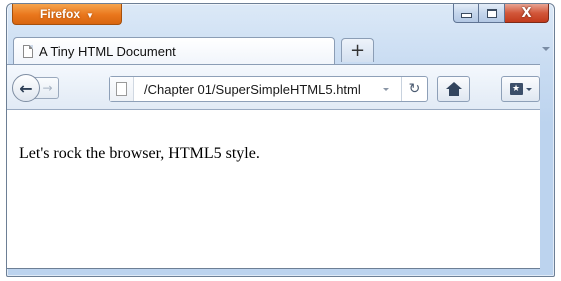 The height and width of the screenshot is (281, 561). I want to click on home-icon, so click(454, 85).